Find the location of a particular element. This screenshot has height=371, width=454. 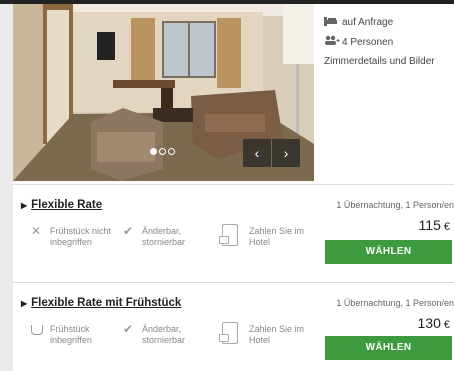

rate-title-text: Flexible Rate mit Frühstück is located at coordinates (106, 303).